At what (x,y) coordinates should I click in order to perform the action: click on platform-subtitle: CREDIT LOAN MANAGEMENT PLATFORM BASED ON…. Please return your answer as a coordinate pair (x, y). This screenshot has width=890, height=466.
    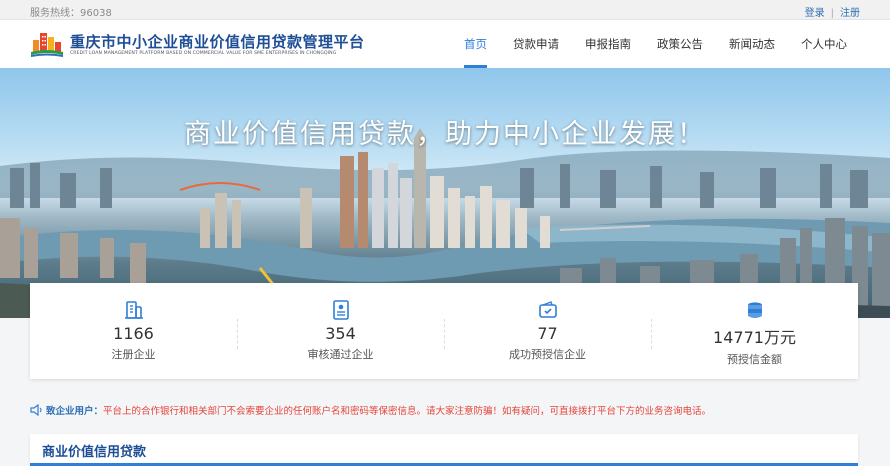
    Looking at the image, I should click on (203, 53).